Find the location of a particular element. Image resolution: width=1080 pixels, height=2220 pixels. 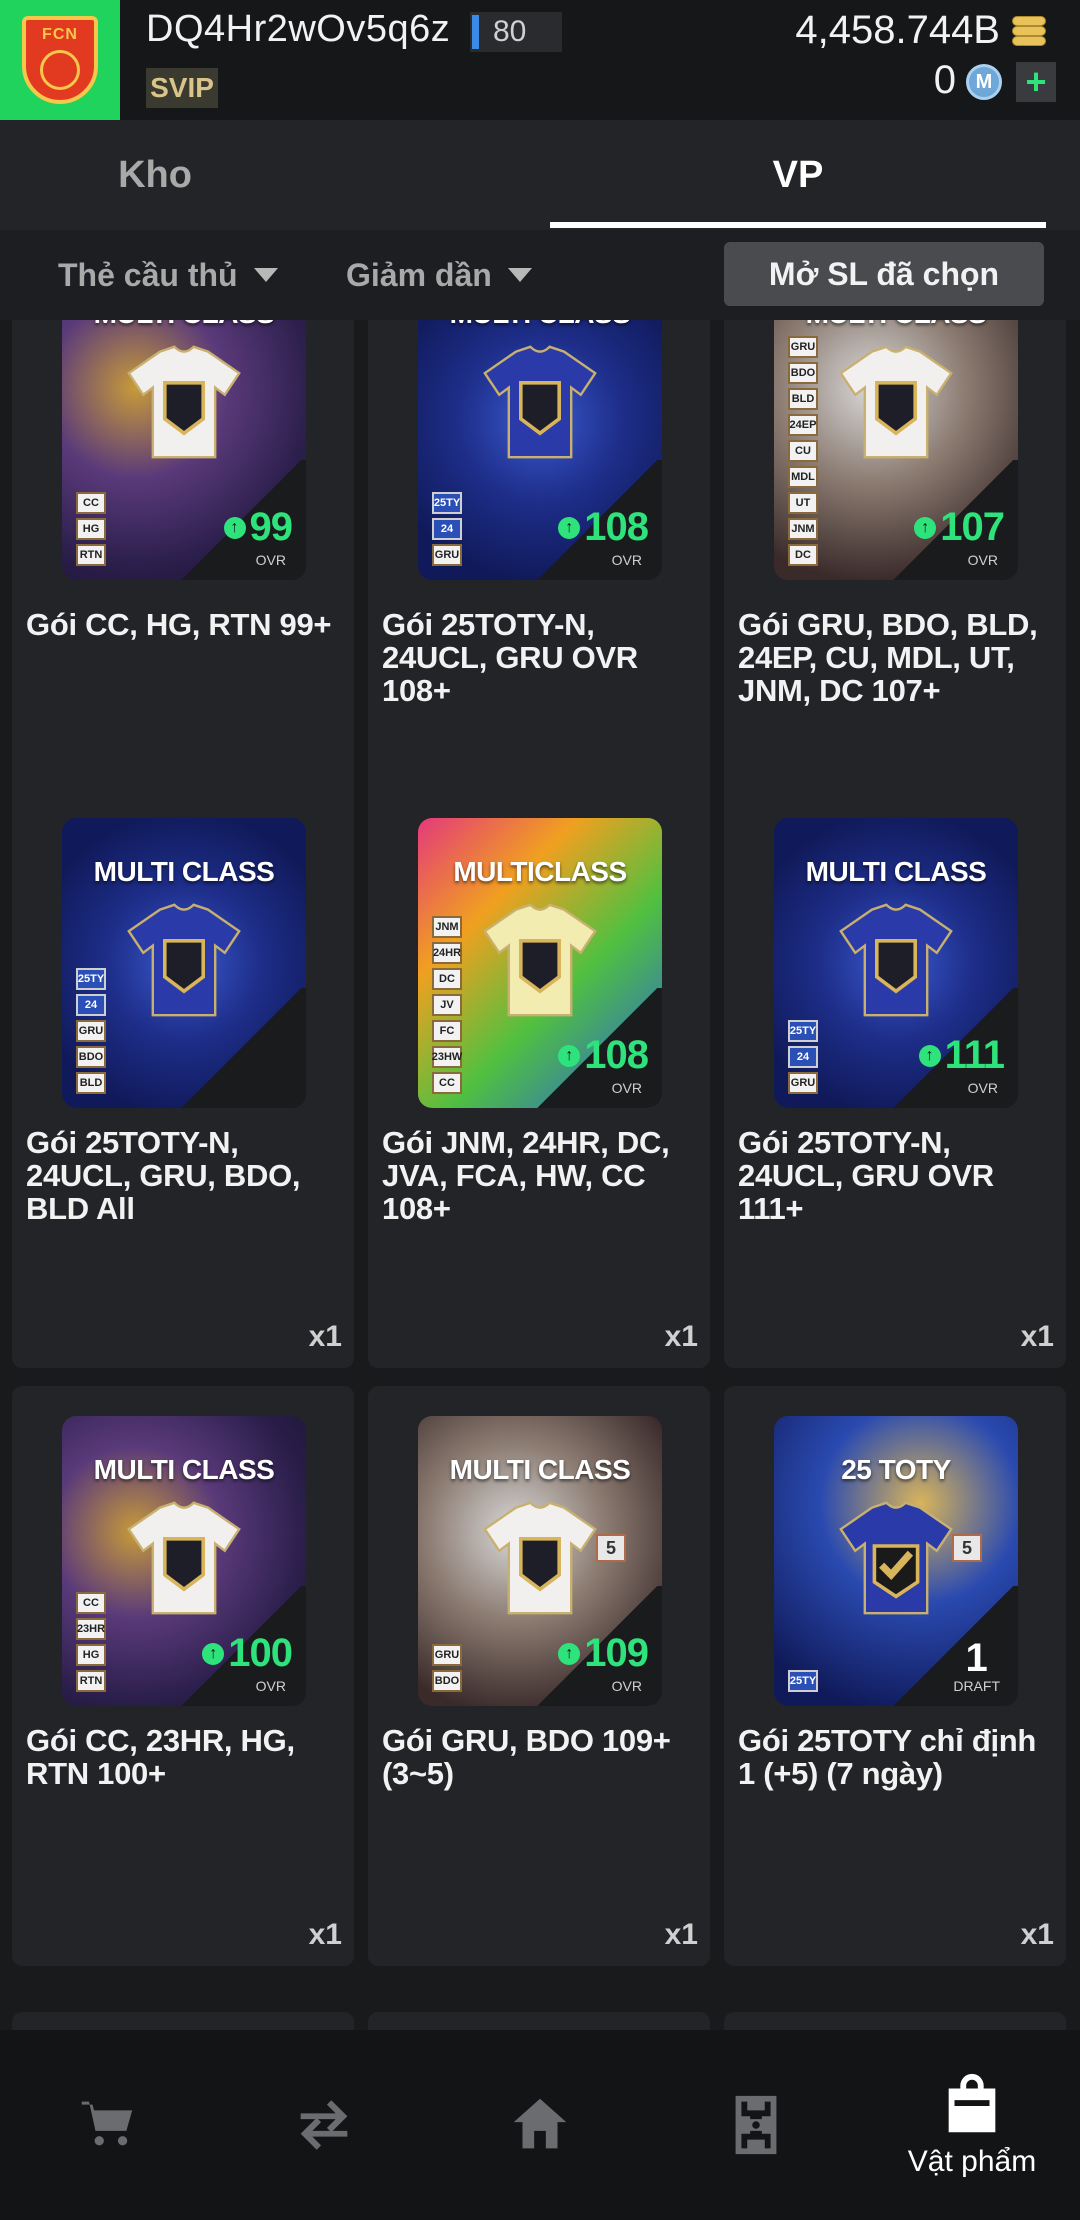

nav-home is located at coordinates (540, 2125).